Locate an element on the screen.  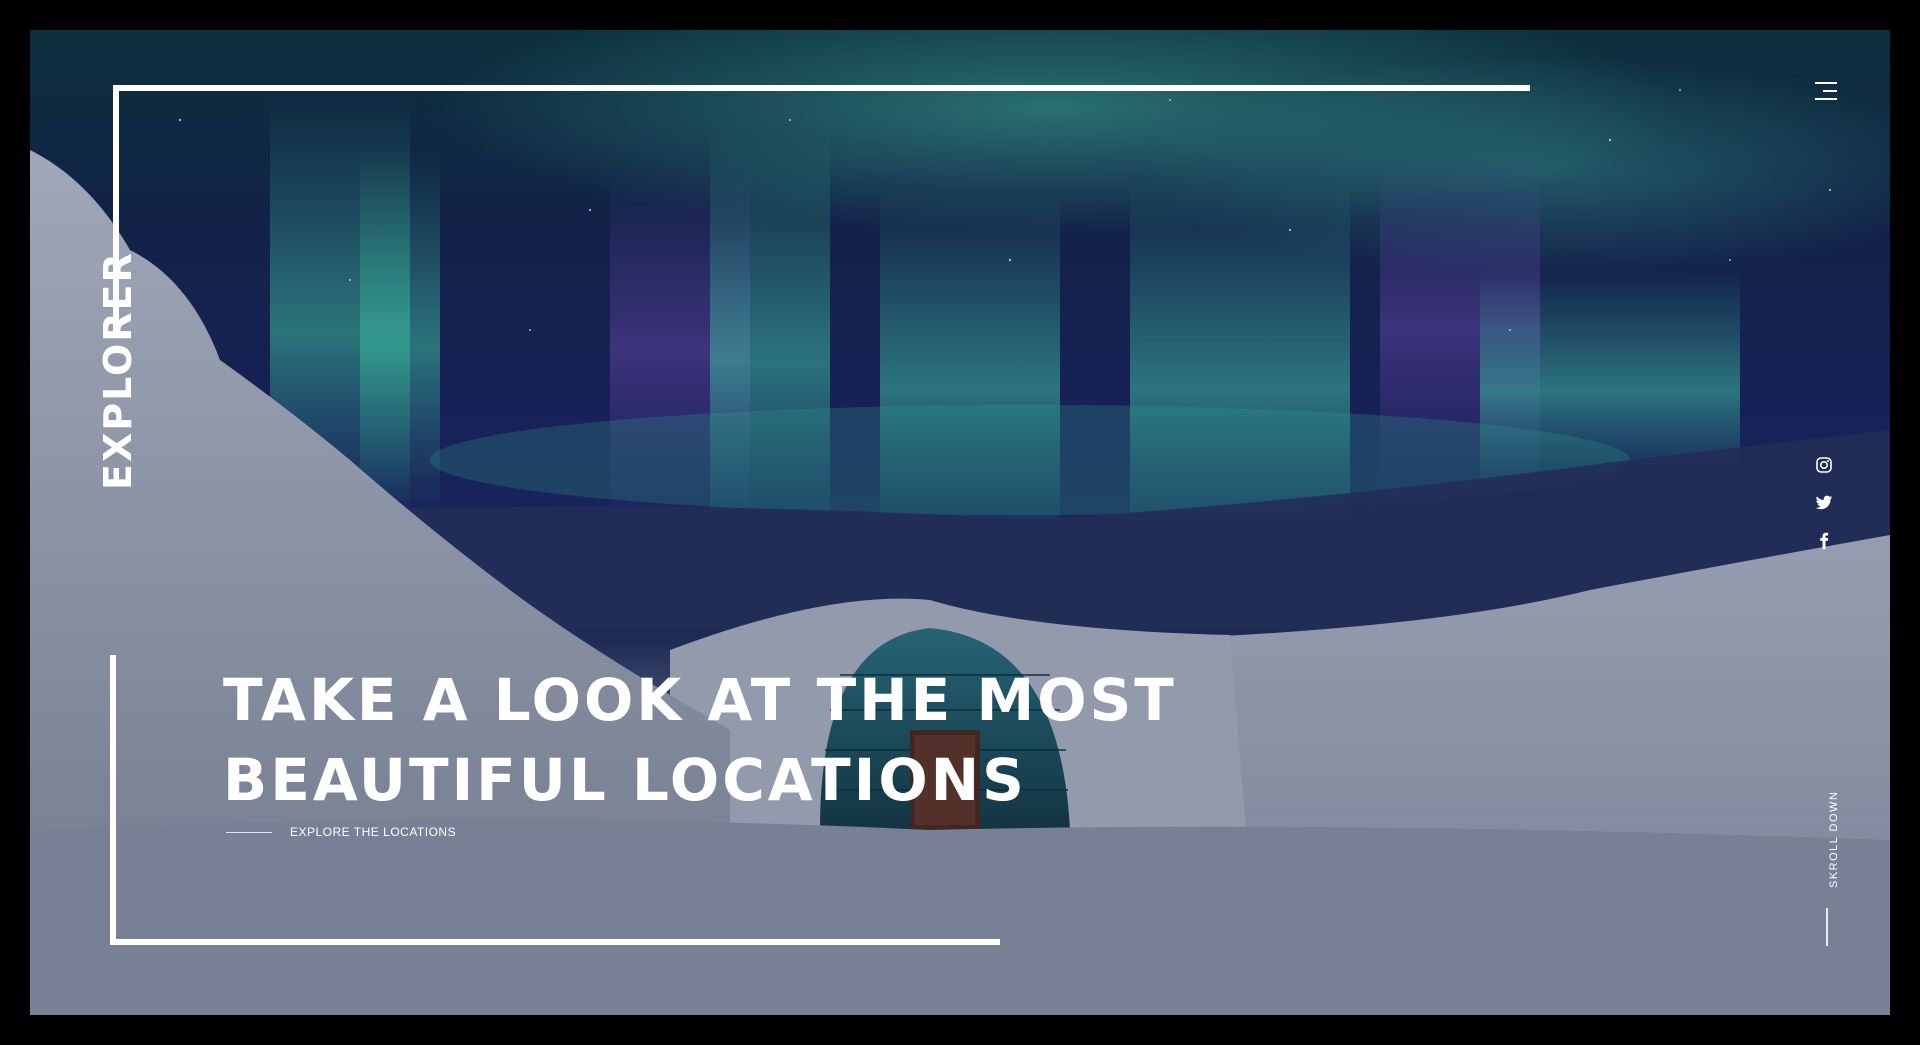
headline-line-2: BEAUTIFUL LOCATIONS is located at coordinates (625, 780).